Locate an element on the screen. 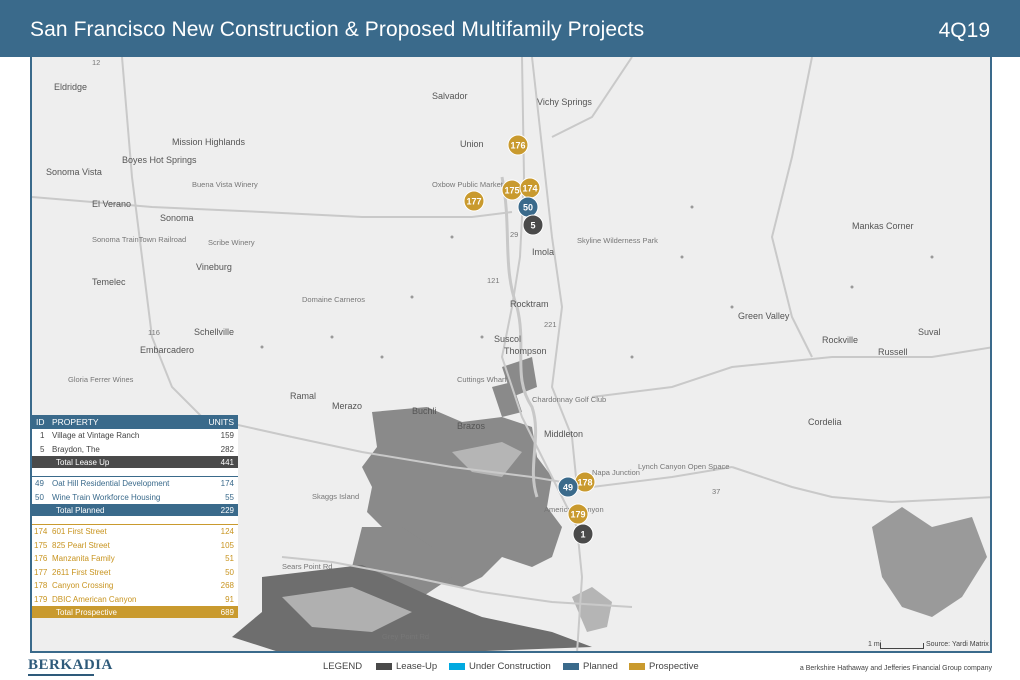 The image size is (1020, 680). row-name: Manzanita Family is located at coordinates (83, 558).